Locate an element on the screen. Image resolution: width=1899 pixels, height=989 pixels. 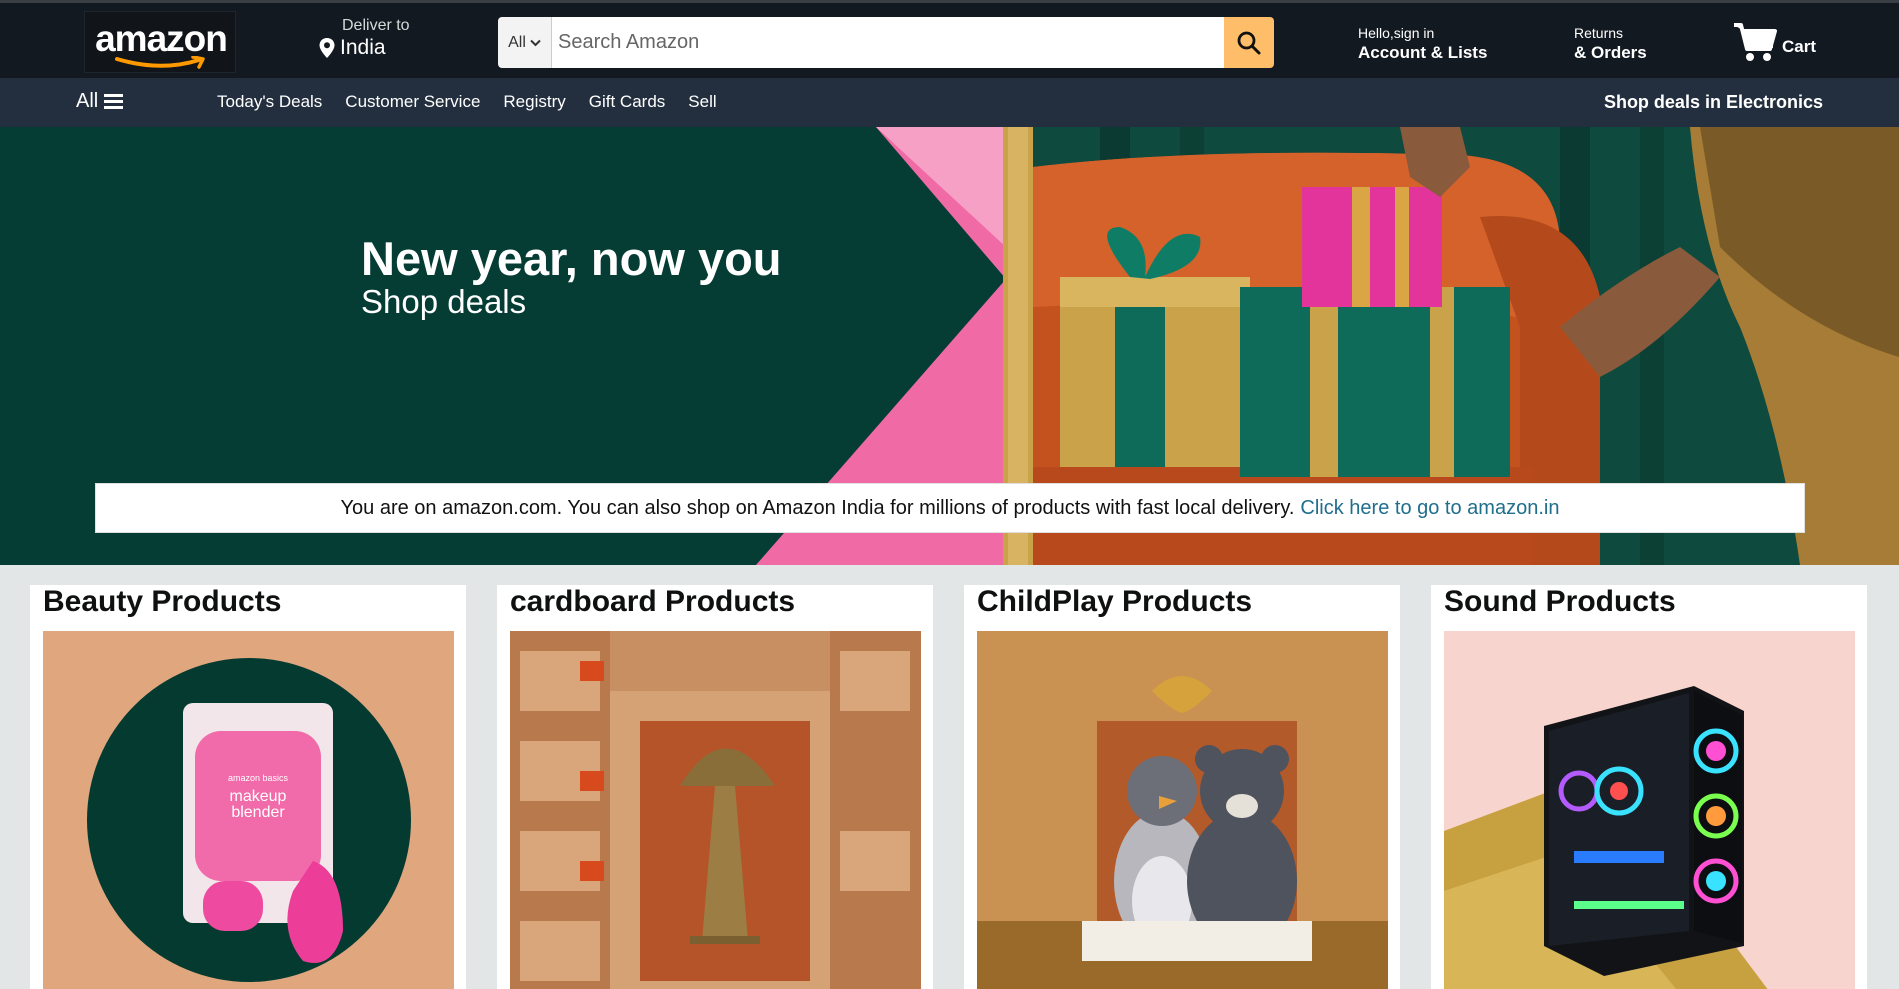
cardboard-product-image is located at coordinates (715, 810).